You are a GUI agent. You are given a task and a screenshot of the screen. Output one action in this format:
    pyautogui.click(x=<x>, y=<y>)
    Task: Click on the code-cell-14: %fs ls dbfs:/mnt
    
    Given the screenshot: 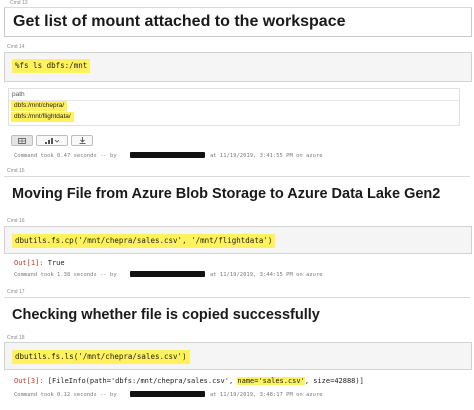 What is the action you would take?
    pyautogui.click(x=238, y=67)
    